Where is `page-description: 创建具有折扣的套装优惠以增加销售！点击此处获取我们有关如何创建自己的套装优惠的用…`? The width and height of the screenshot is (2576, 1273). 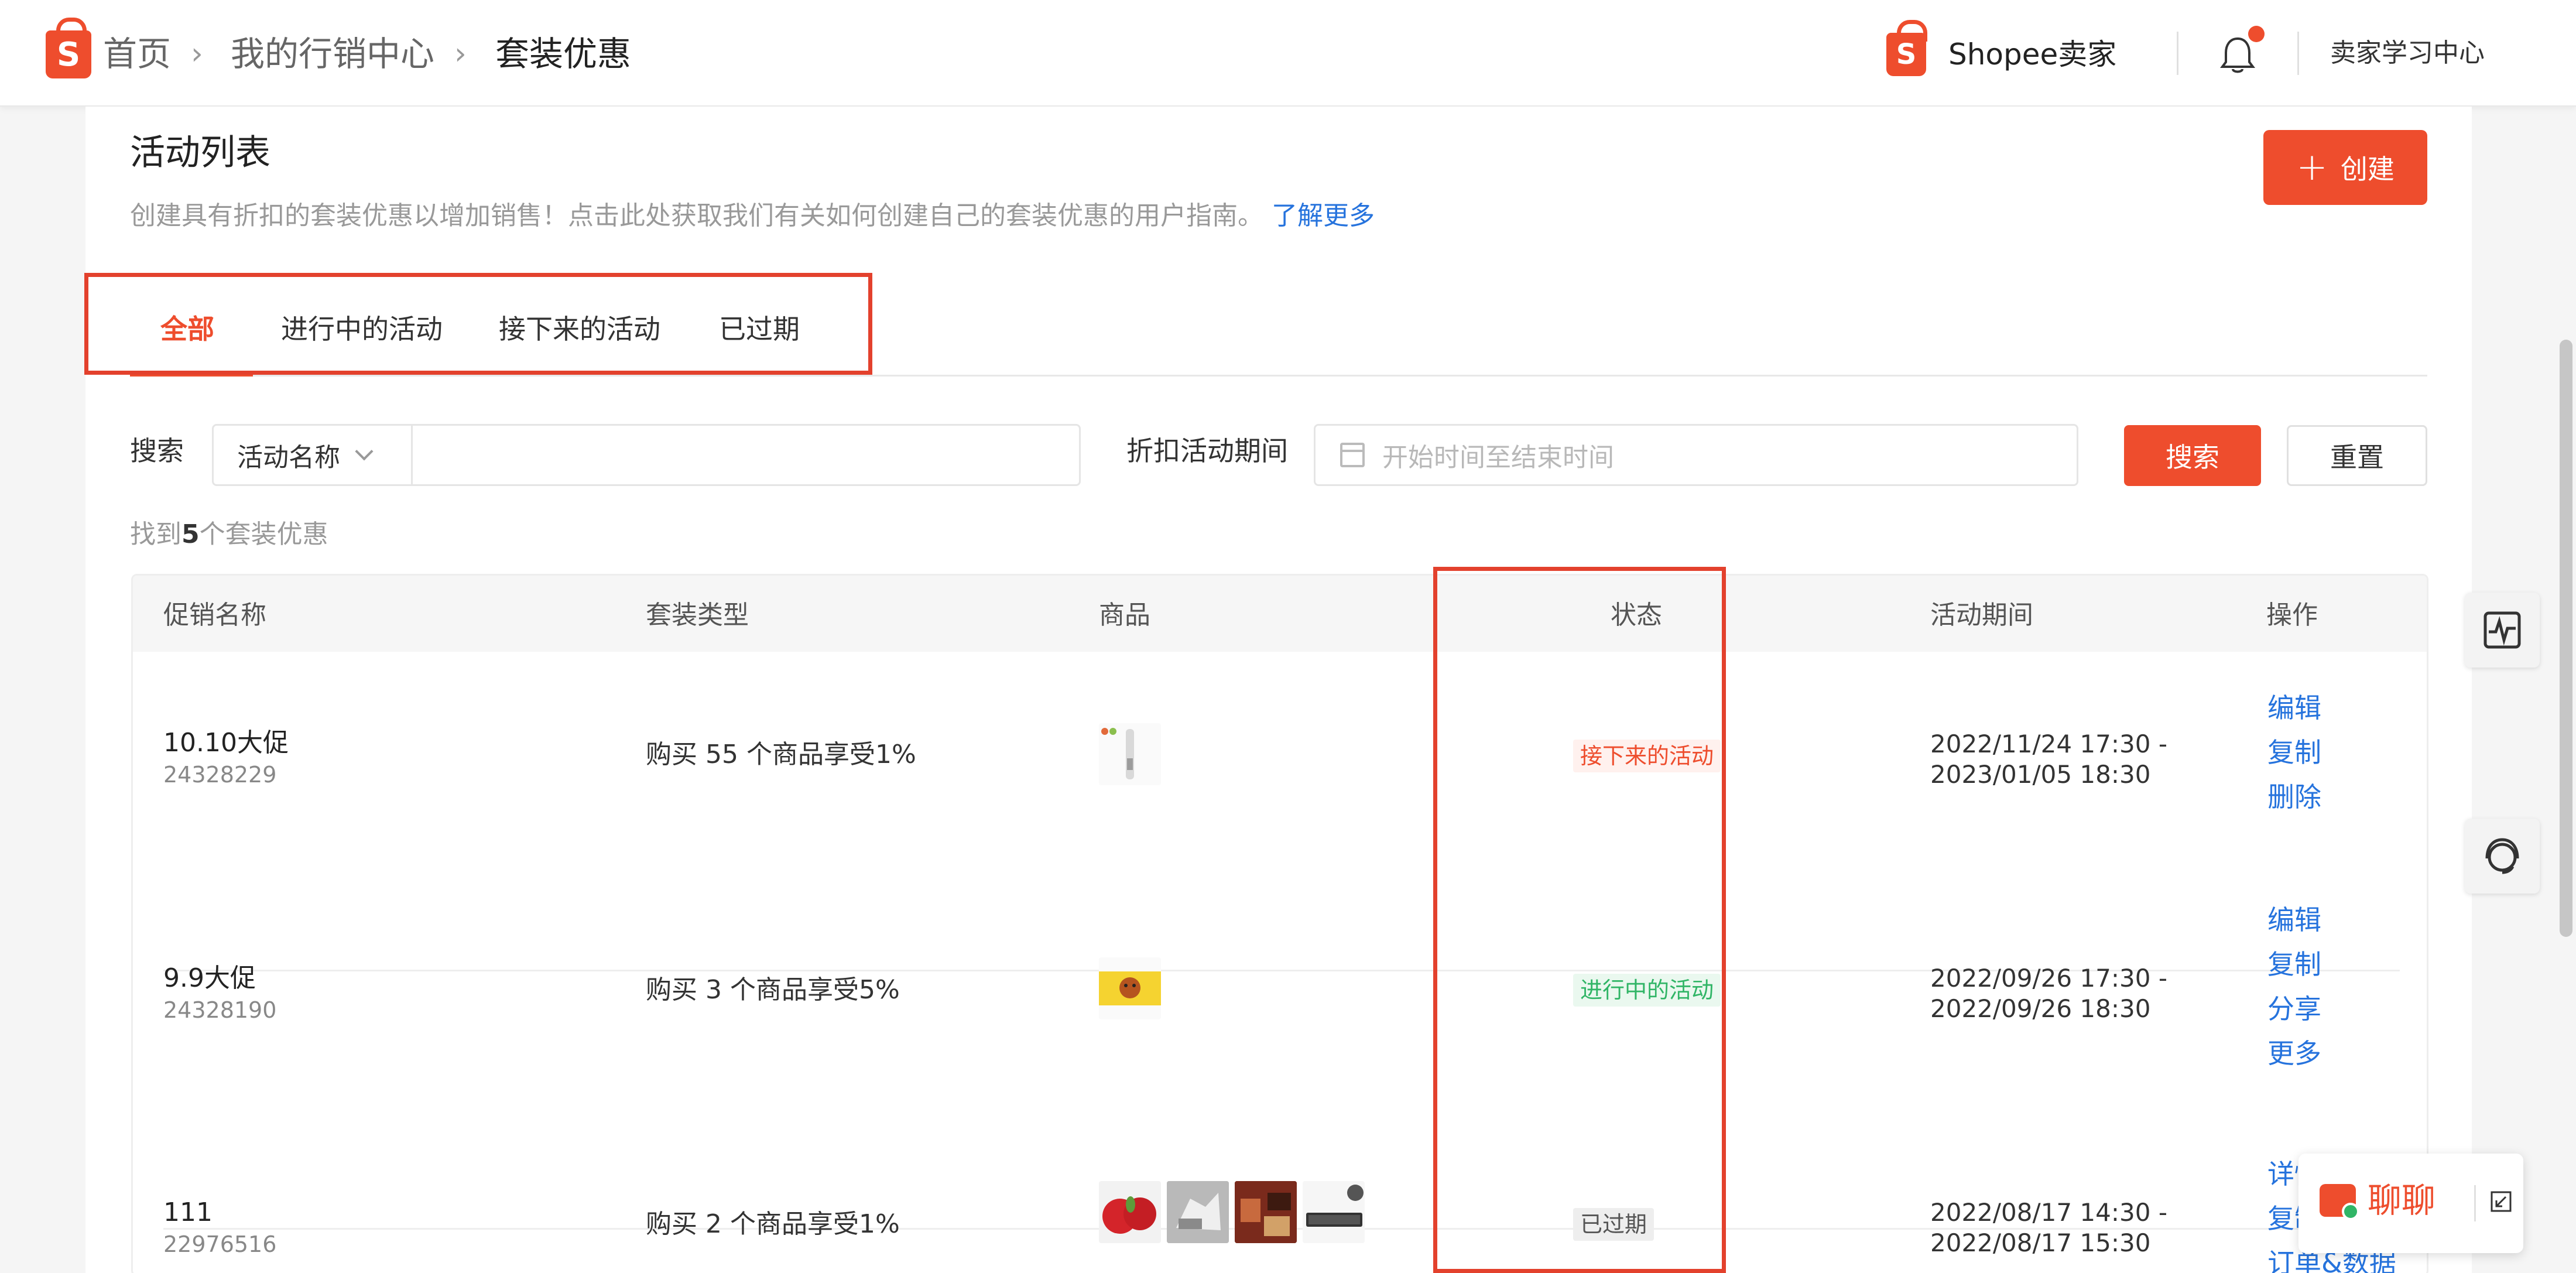 page-description: 创建具有折扣的套装优惠以增加销售！点击此处获取我们有关如何创建自己的套装优惠的用… is located at coordinates (752, 213).